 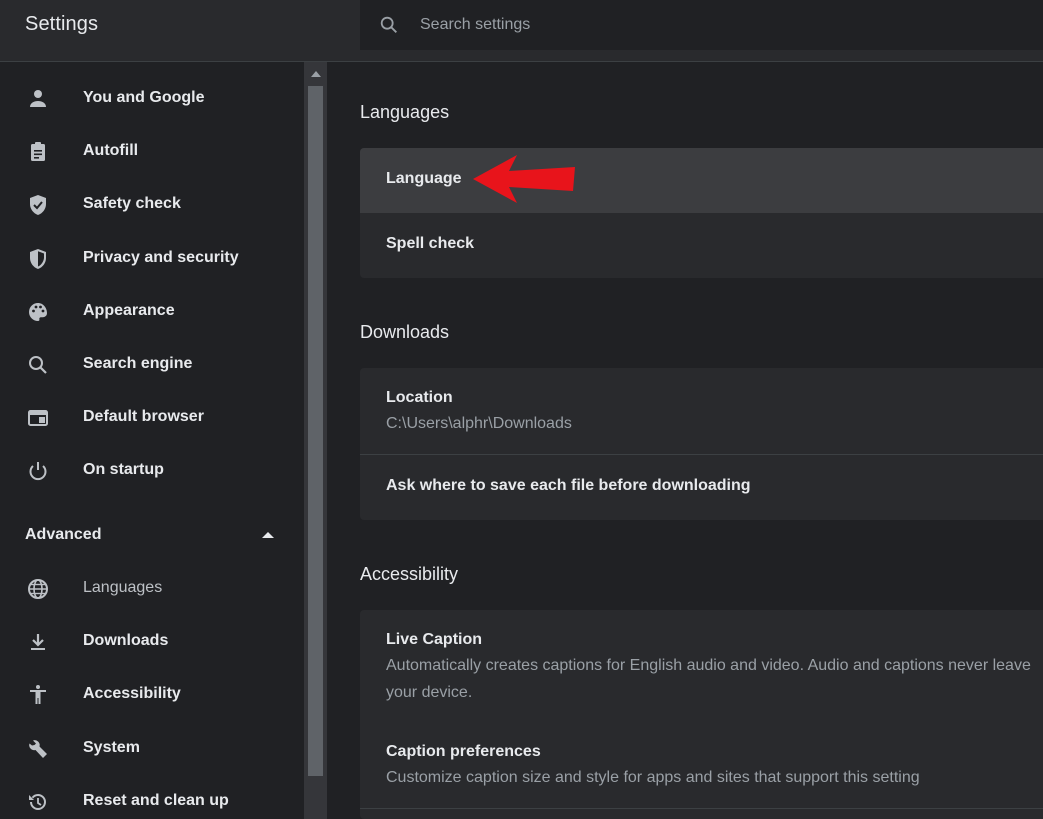 I want to click on sidebar-item-label: Appearance, so click(x=129, y=310).